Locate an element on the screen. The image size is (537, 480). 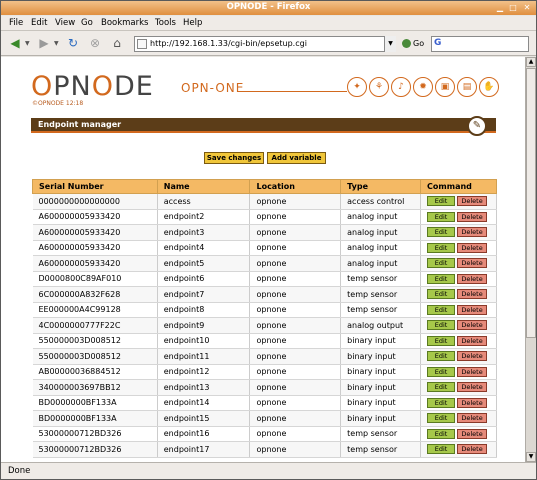
reload-icon: ↻ is located at coordinates (73, 43).